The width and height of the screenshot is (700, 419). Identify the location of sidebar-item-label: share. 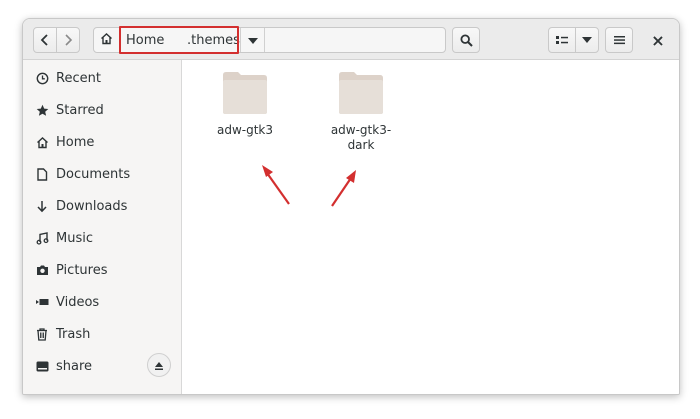
(74, 366).